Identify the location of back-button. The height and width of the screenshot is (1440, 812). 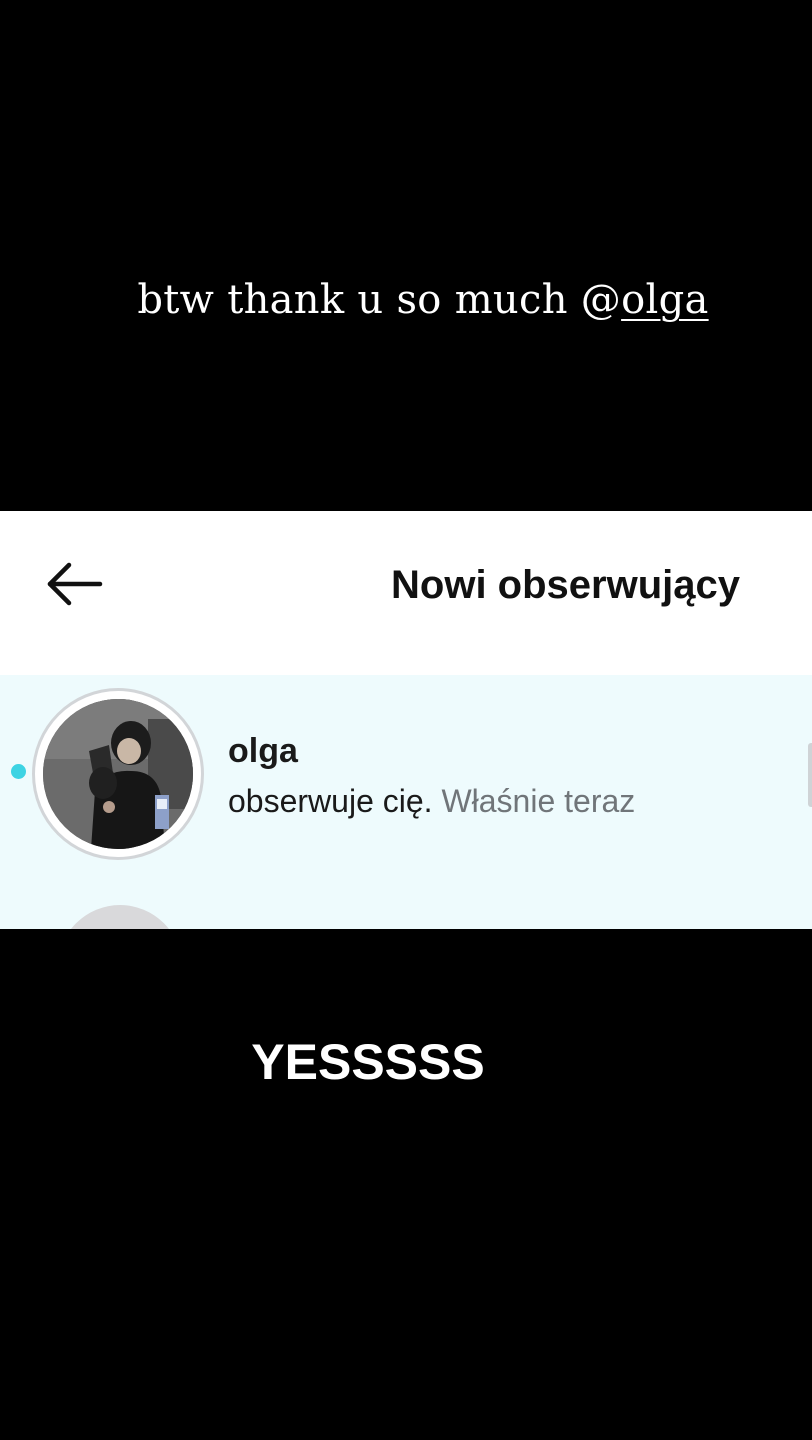
(73, 583).